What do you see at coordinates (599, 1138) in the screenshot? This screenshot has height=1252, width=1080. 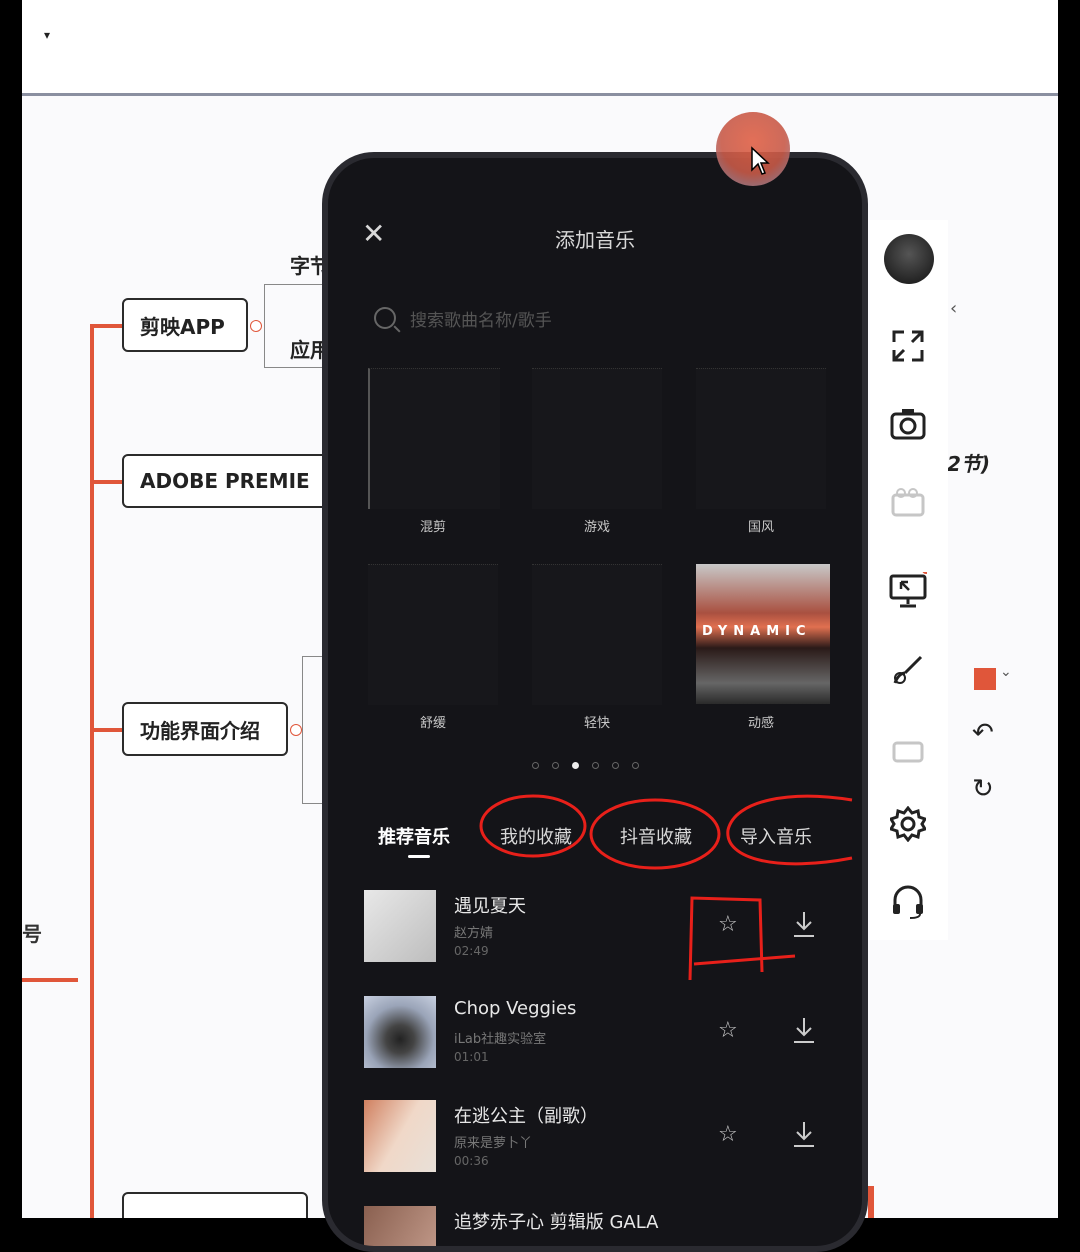 I see `song-row: 在逃公主（副歌） 原来是萝卜丫 00:36 ☆` at bounding box center [599, 1138].